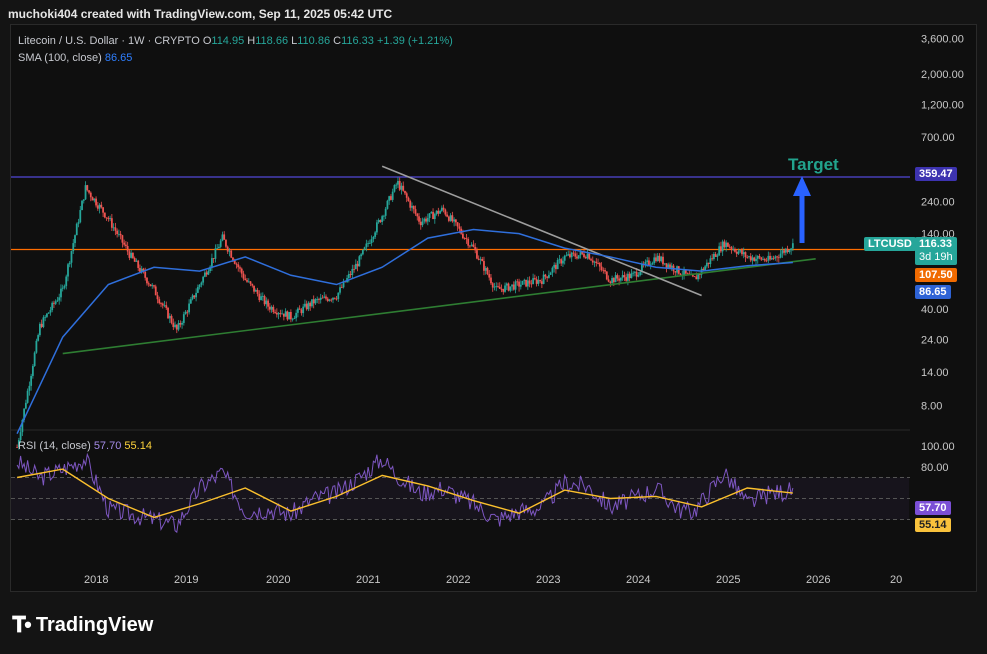  What do you see at coordinates (933, 292) in the screenshot?
I see `sma-price-tag: 86.65` at bounding box center [933, 292].